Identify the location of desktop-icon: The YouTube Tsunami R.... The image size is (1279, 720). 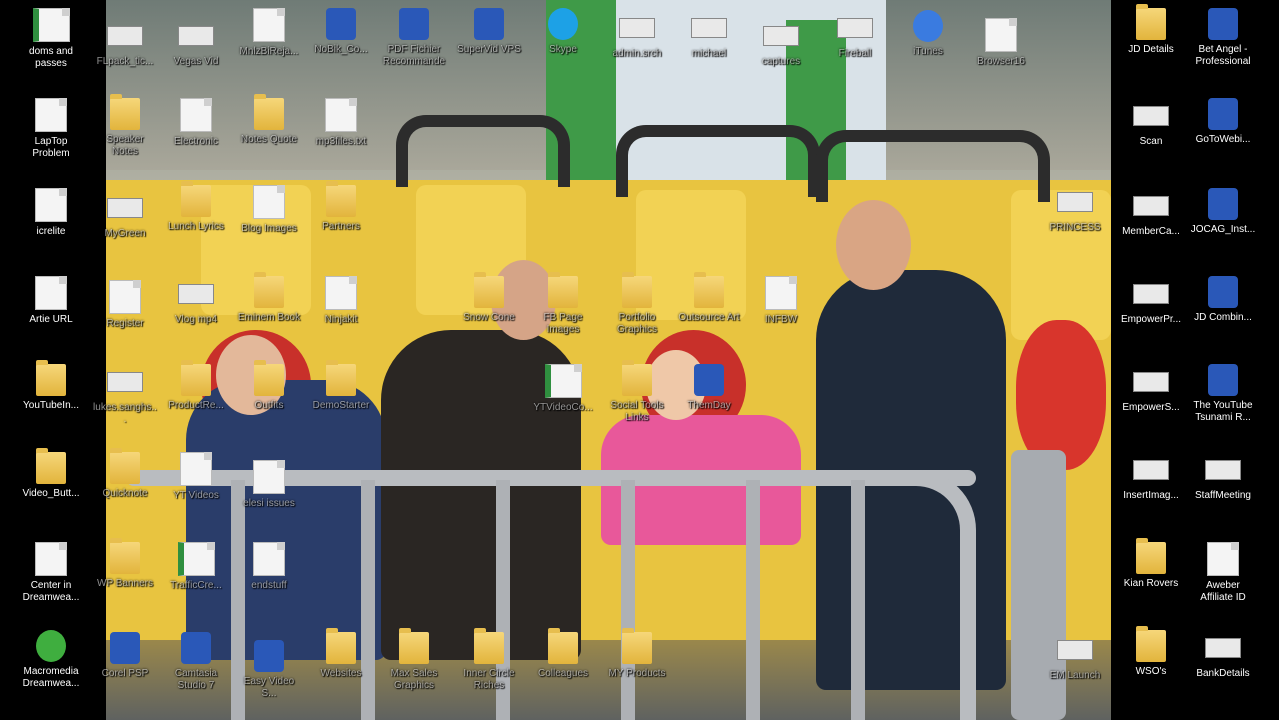
(1223, 394).